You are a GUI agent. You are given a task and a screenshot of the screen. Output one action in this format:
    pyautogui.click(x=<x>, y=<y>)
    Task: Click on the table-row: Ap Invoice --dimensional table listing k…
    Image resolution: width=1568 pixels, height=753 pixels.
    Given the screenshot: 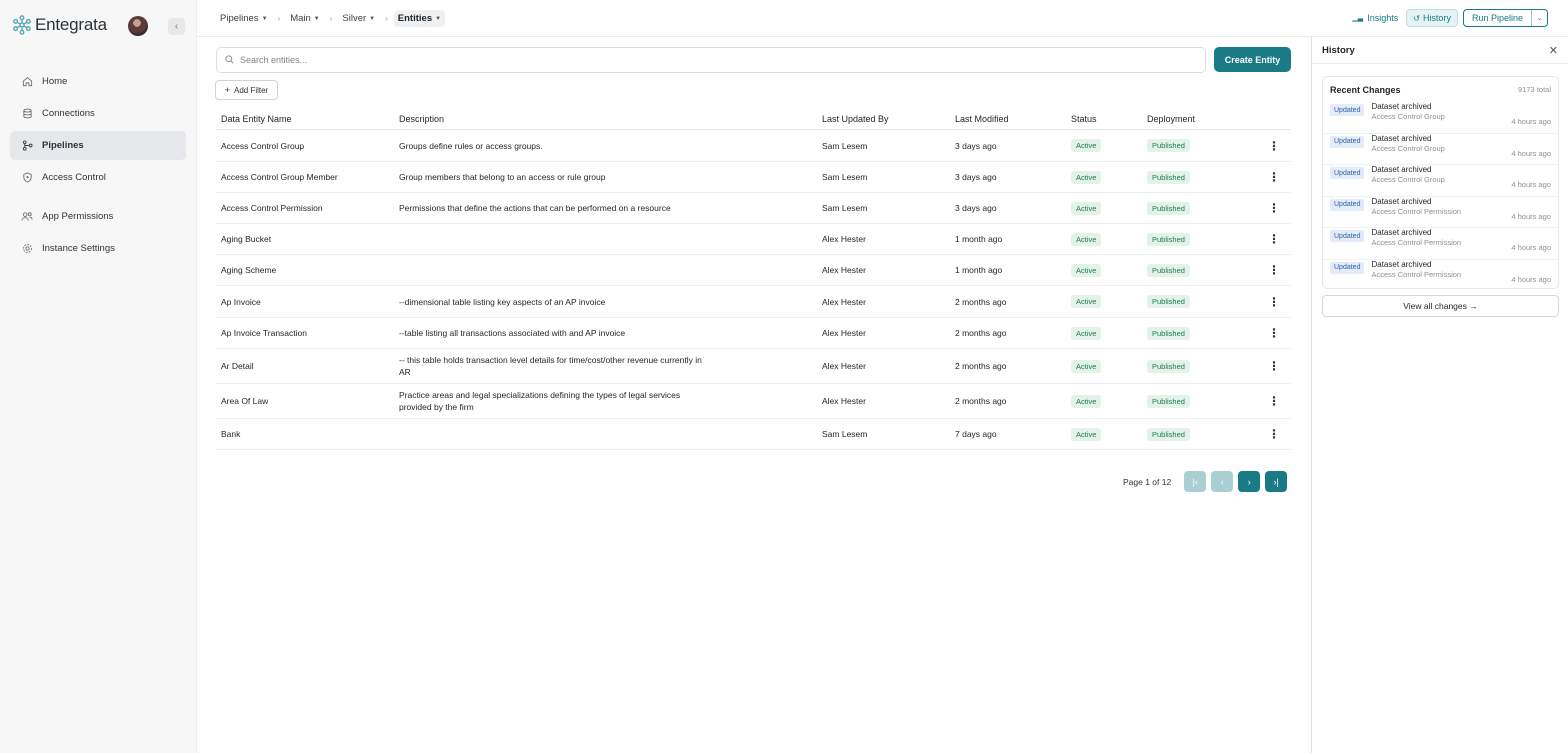 What is the action you would take?
    pyautogui.click(x=753, y=302)
    